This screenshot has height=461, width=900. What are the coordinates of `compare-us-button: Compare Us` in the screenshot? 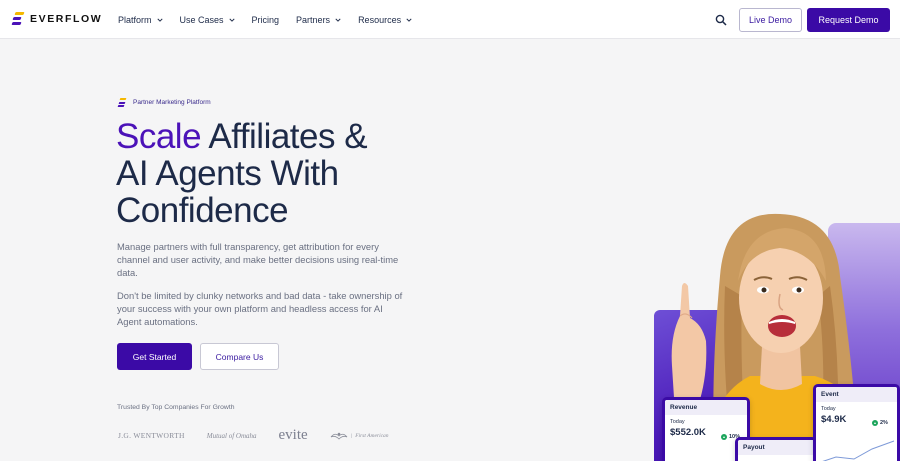 It's located at (239, 356).